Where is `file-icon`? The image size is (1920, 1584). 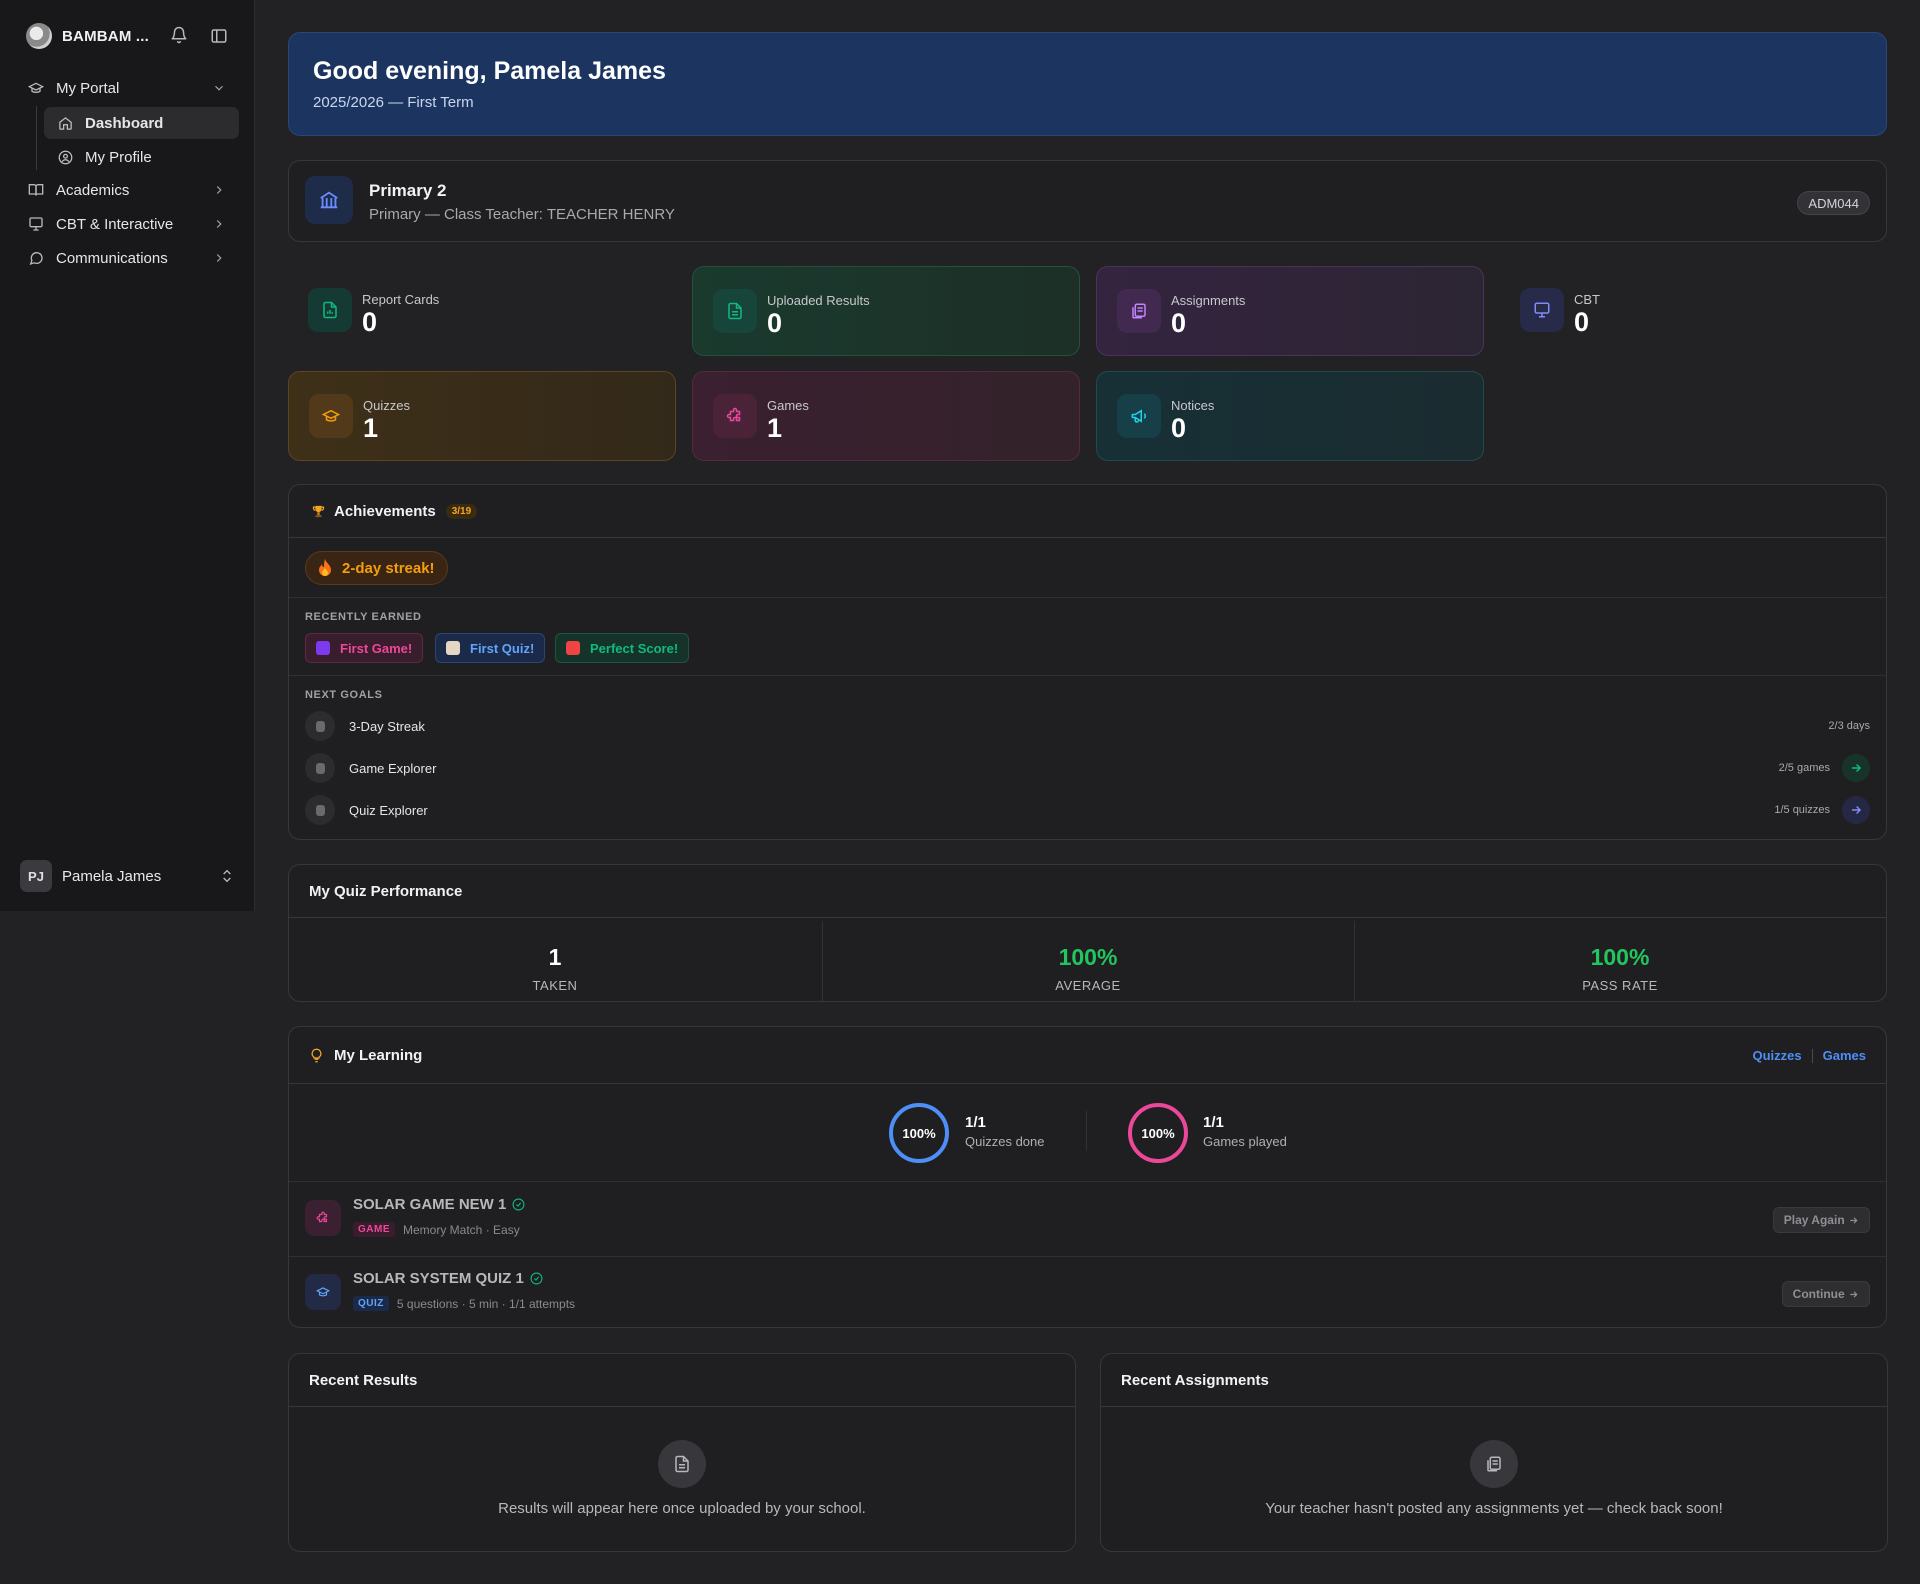
file-icon is located at coordinates (682, 1464).